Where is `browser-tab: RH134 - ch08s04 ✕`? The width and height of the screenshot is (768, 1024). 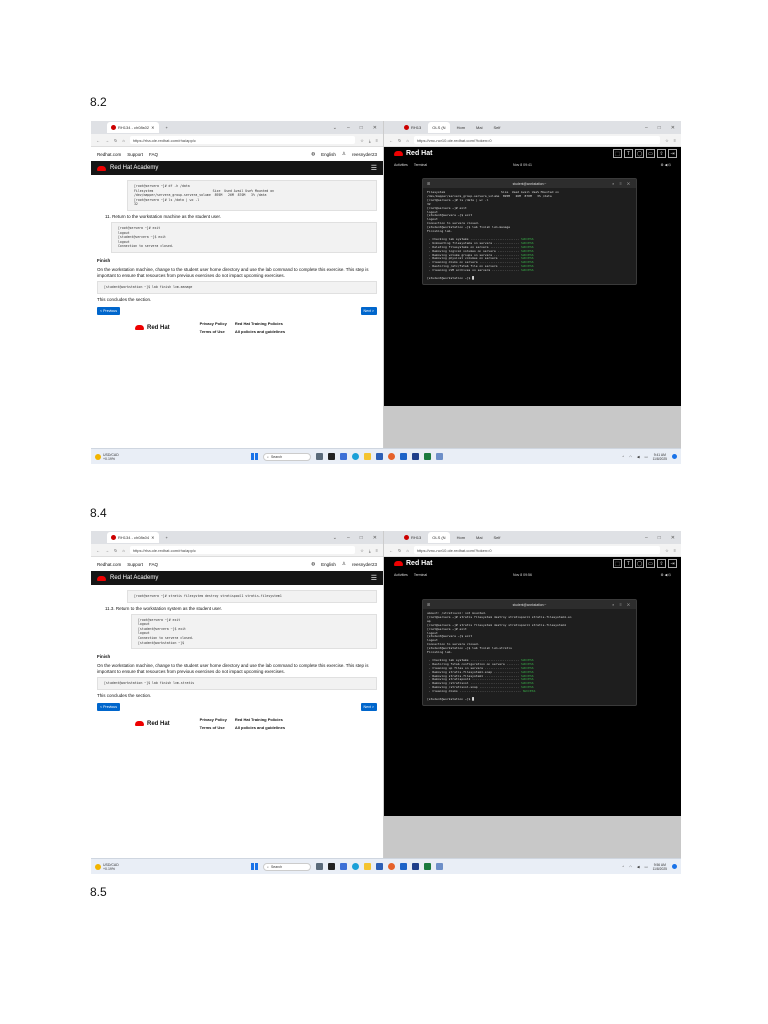 browser-tab: RH134 - ch08s04 ✕ is located at coordinates (133, 537).